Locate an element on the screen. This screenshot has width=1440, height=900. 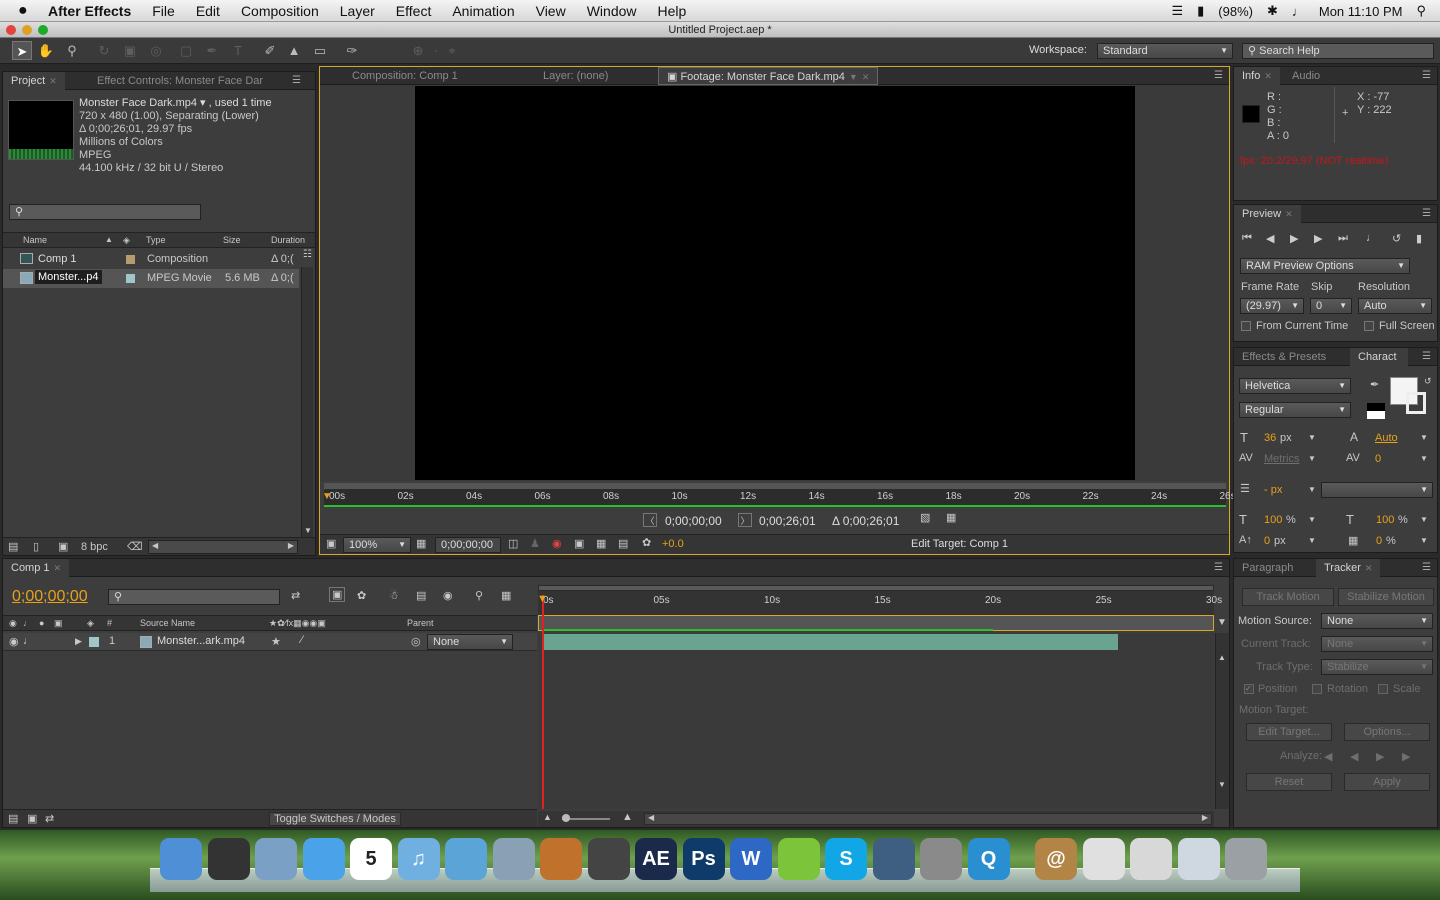
analyze-forward-icon: ▶ is located at coordinates (1380, 756).